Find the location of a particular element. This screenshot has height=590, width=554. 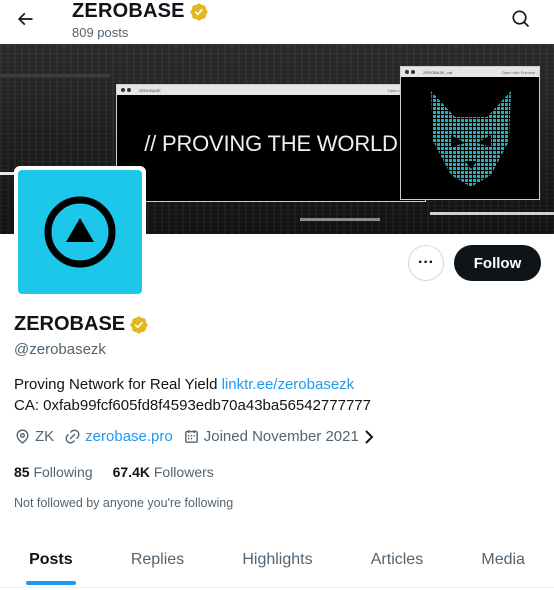

location-pin-icon is located at coordinates (22, 436).